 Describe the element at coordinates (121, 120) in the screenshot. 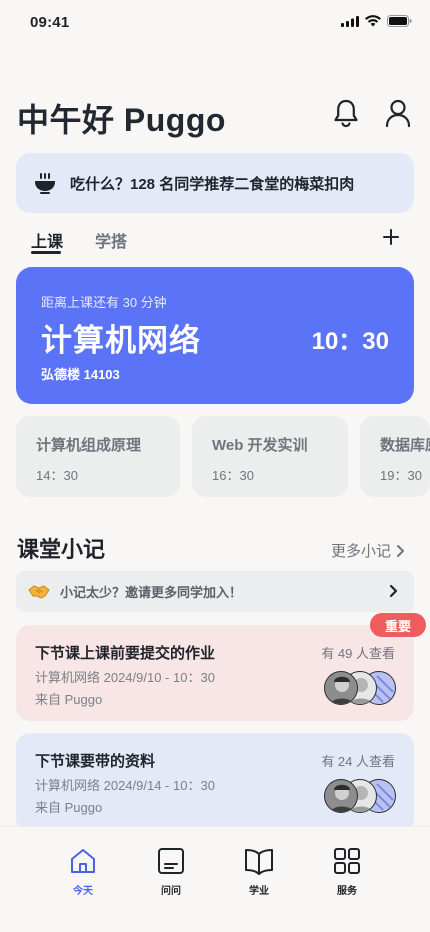

I see `greeting-title: 中午好 Puggo` at that location.